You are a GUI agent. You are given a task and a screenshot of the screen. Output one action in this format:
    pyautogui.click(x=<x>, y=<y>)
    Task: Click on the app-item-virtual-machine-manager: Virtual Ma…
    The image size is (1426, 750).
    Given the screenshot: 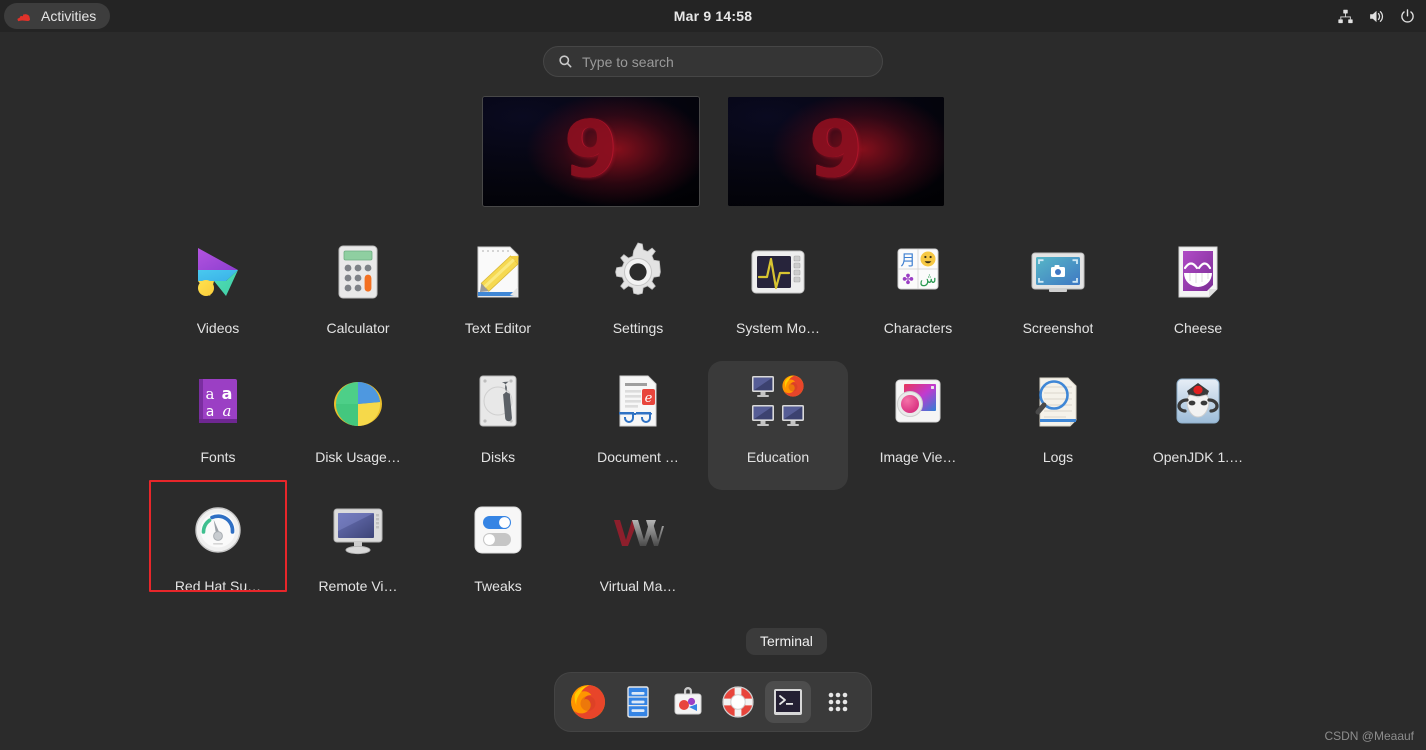 What is the action you would take?
    pyautogui.click(x=638, y=554)
    